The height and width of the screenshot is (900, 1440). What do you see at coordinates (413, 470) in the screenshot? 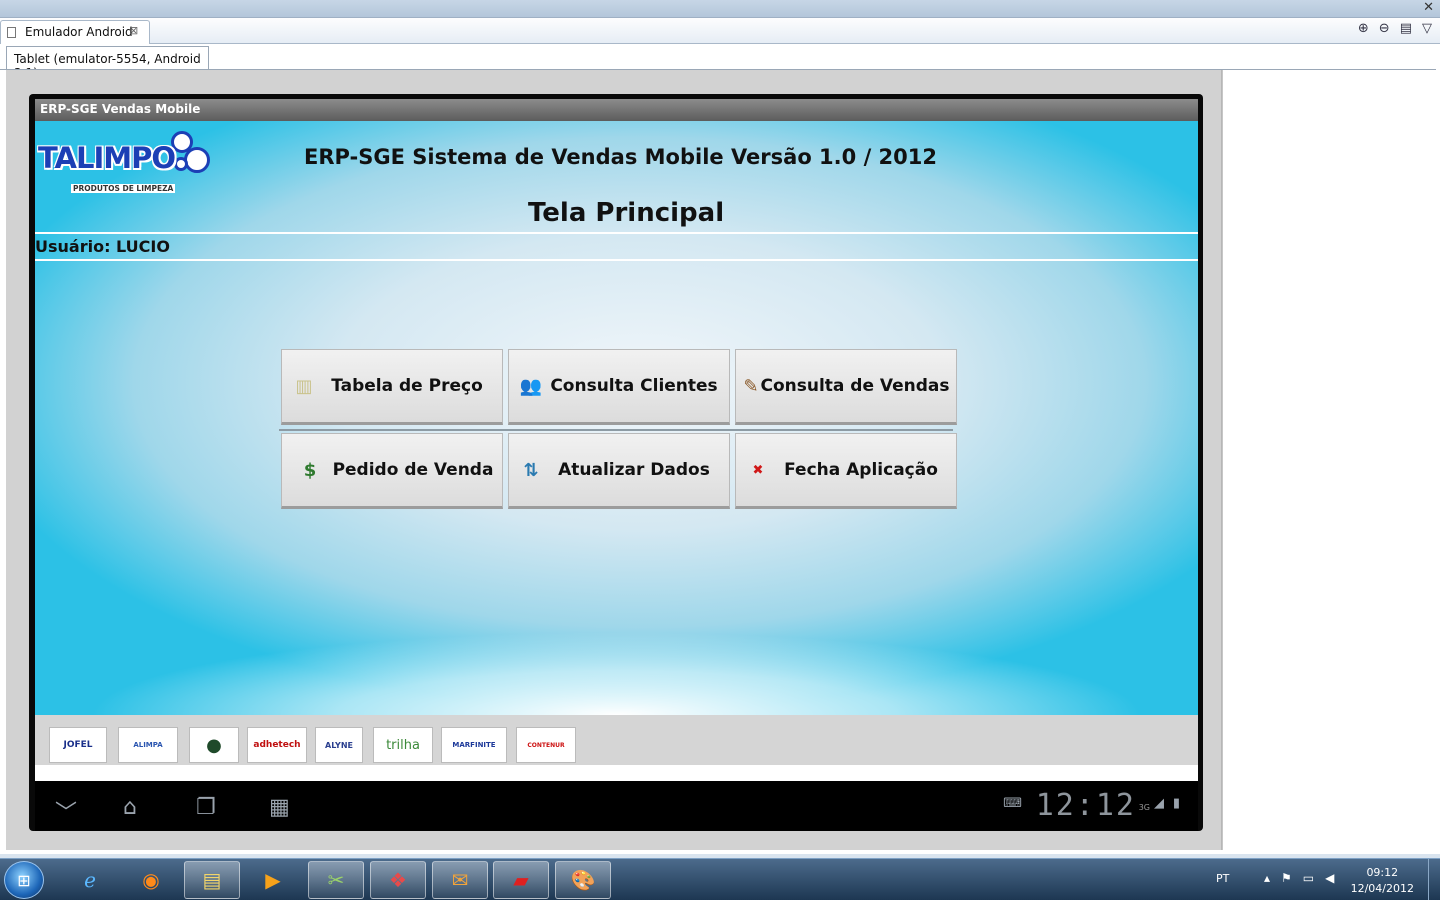
I see `button-label: Pedido de Venda` at bounding box center [413, 470].